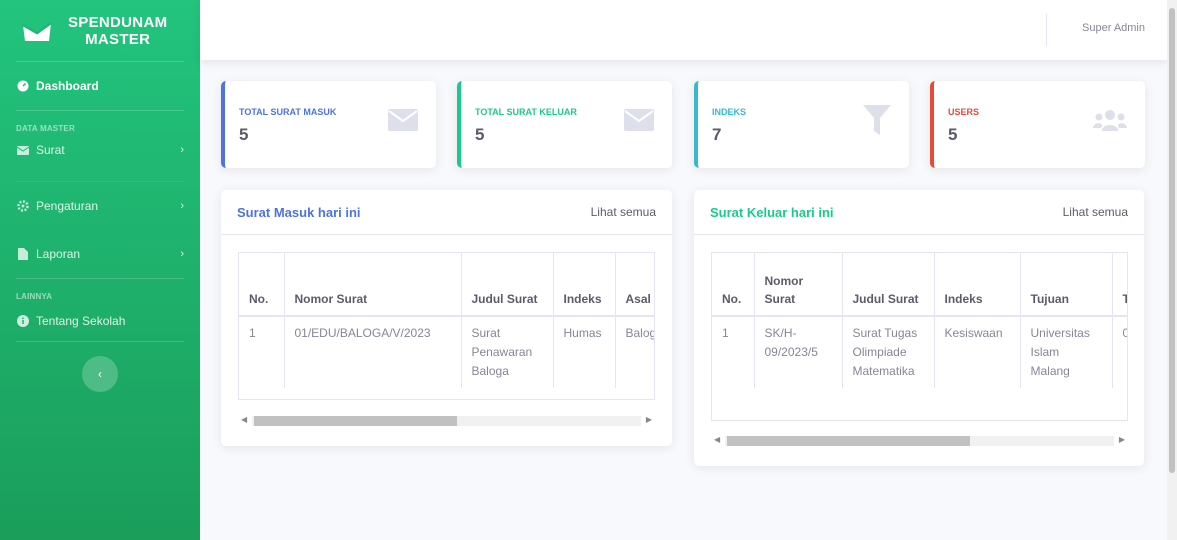 The height and width of the screenshot is (540, 1177). I want to click on brand-line-1: SPENDUNAM, so click(118, 22).